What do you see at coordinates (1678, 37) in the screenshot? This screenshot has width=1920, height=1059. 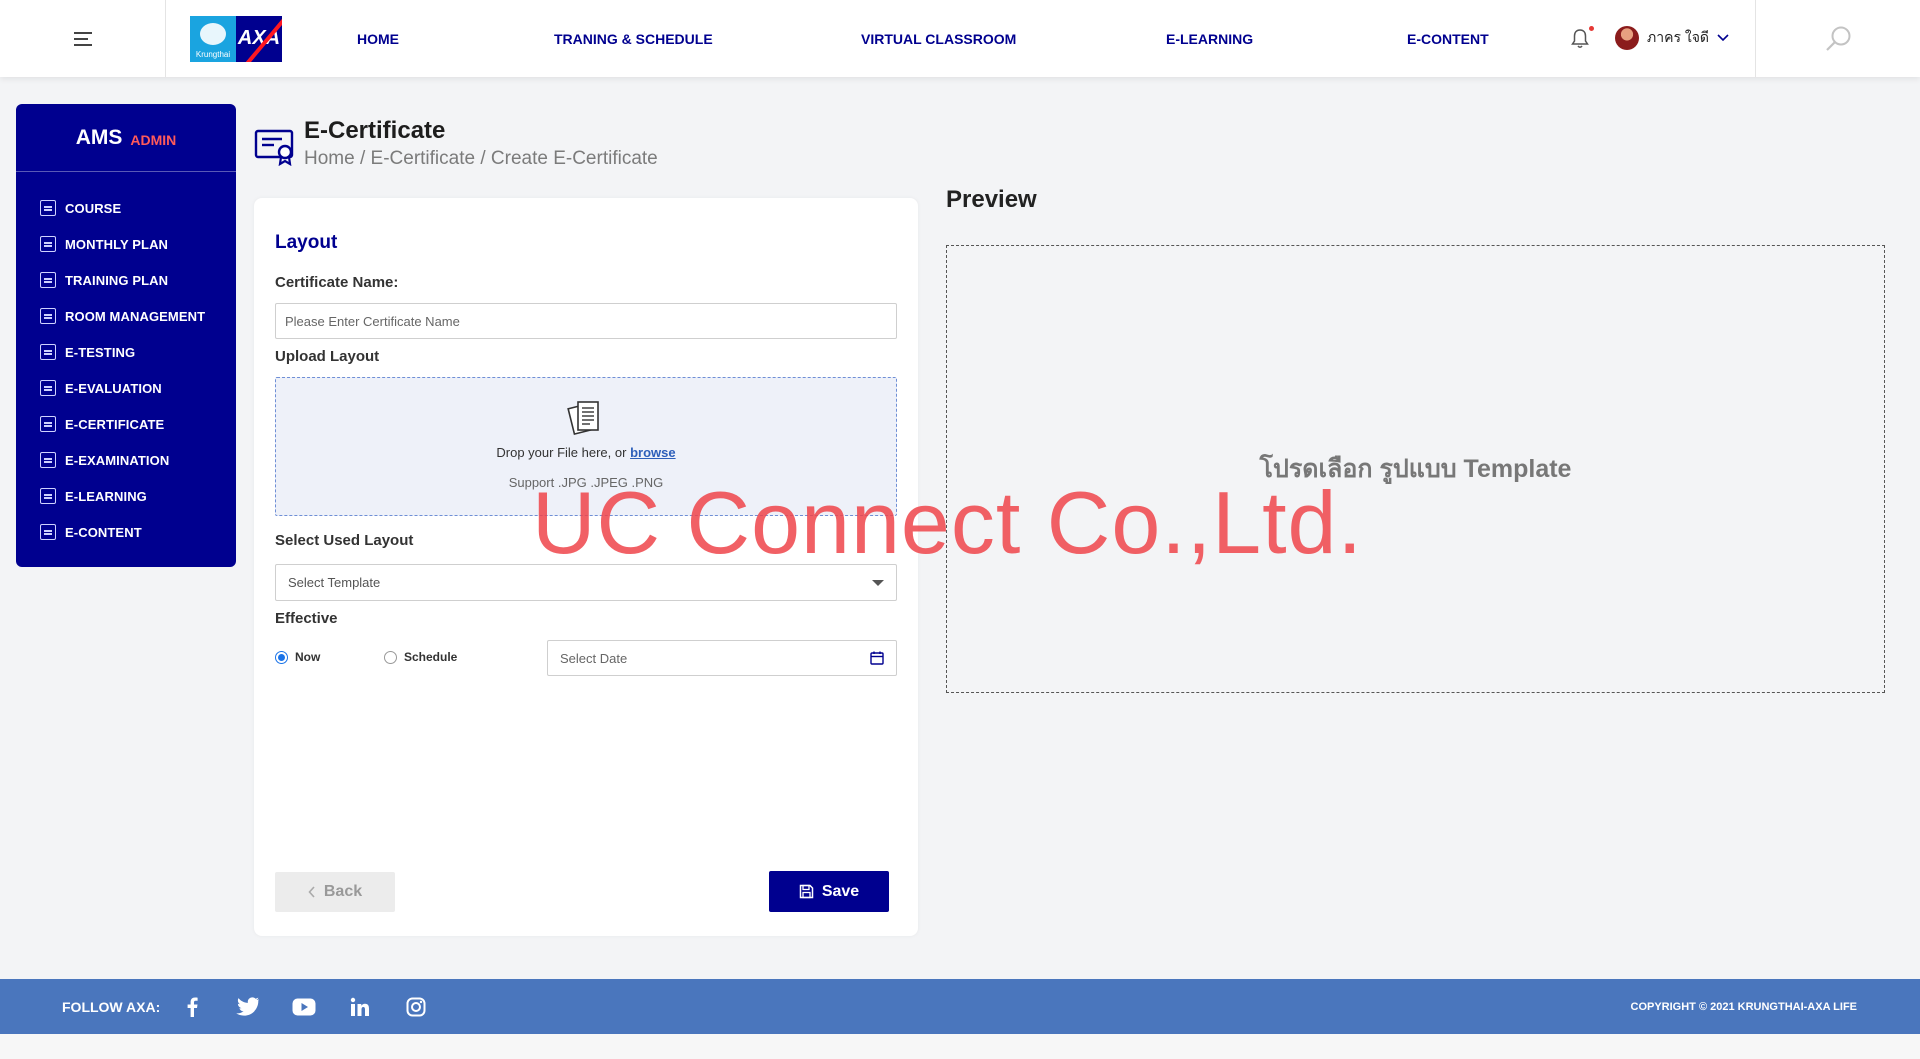 I see `user-name: ภาคร ใจดี` at bounding box center [1678, 37].